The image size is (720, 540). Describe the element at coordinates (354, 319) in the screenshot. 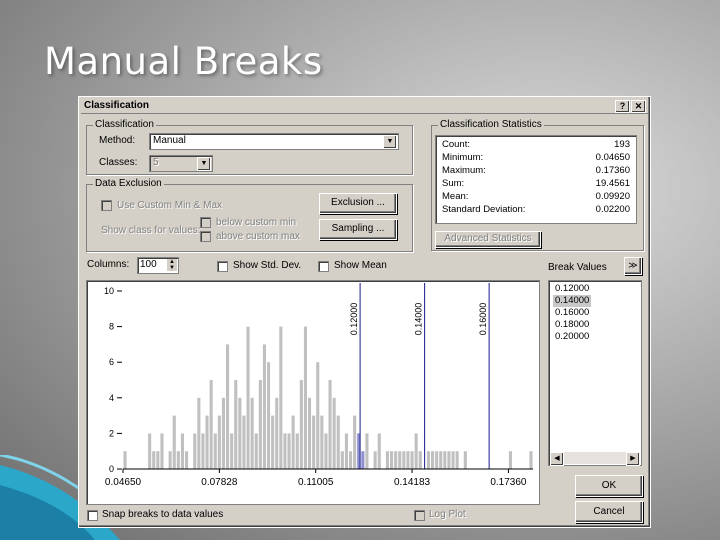

I see `break-line-label: 0.12000` at that location.